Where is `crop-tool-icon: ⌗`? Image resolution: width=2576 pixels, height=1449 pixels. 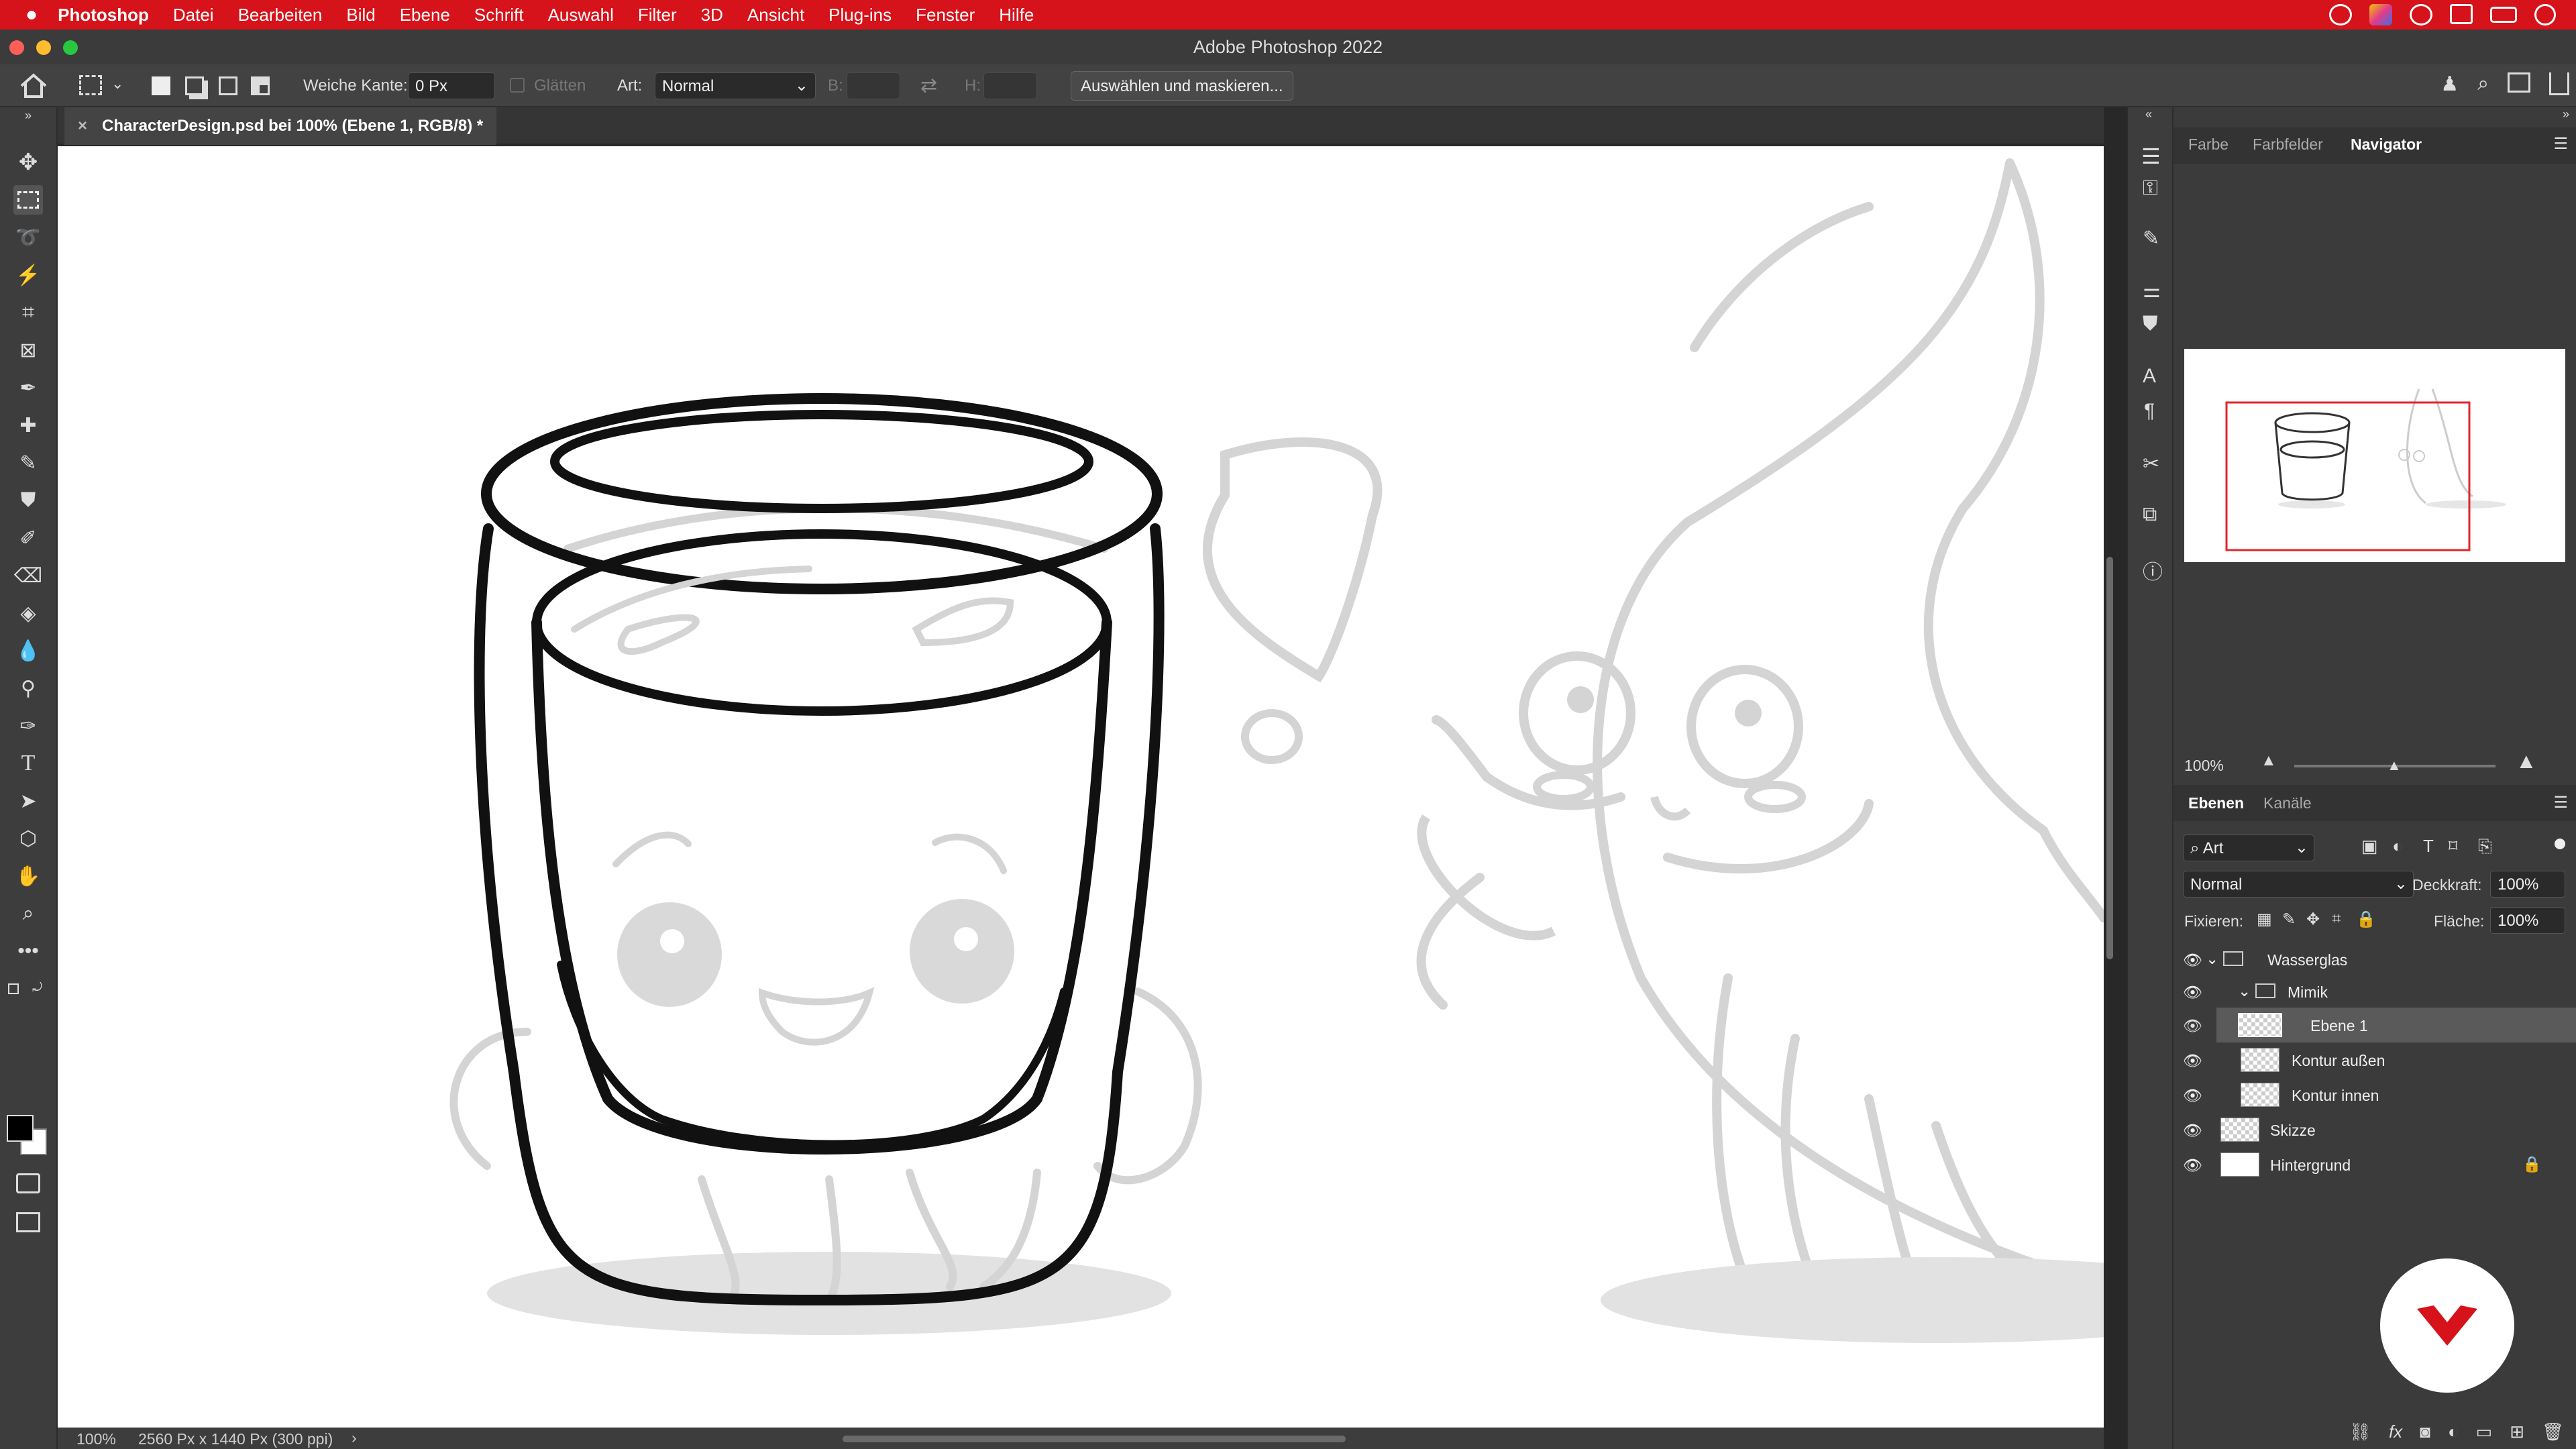 crop-tool-icon: ⌗ is located at coordinates (28, 312).